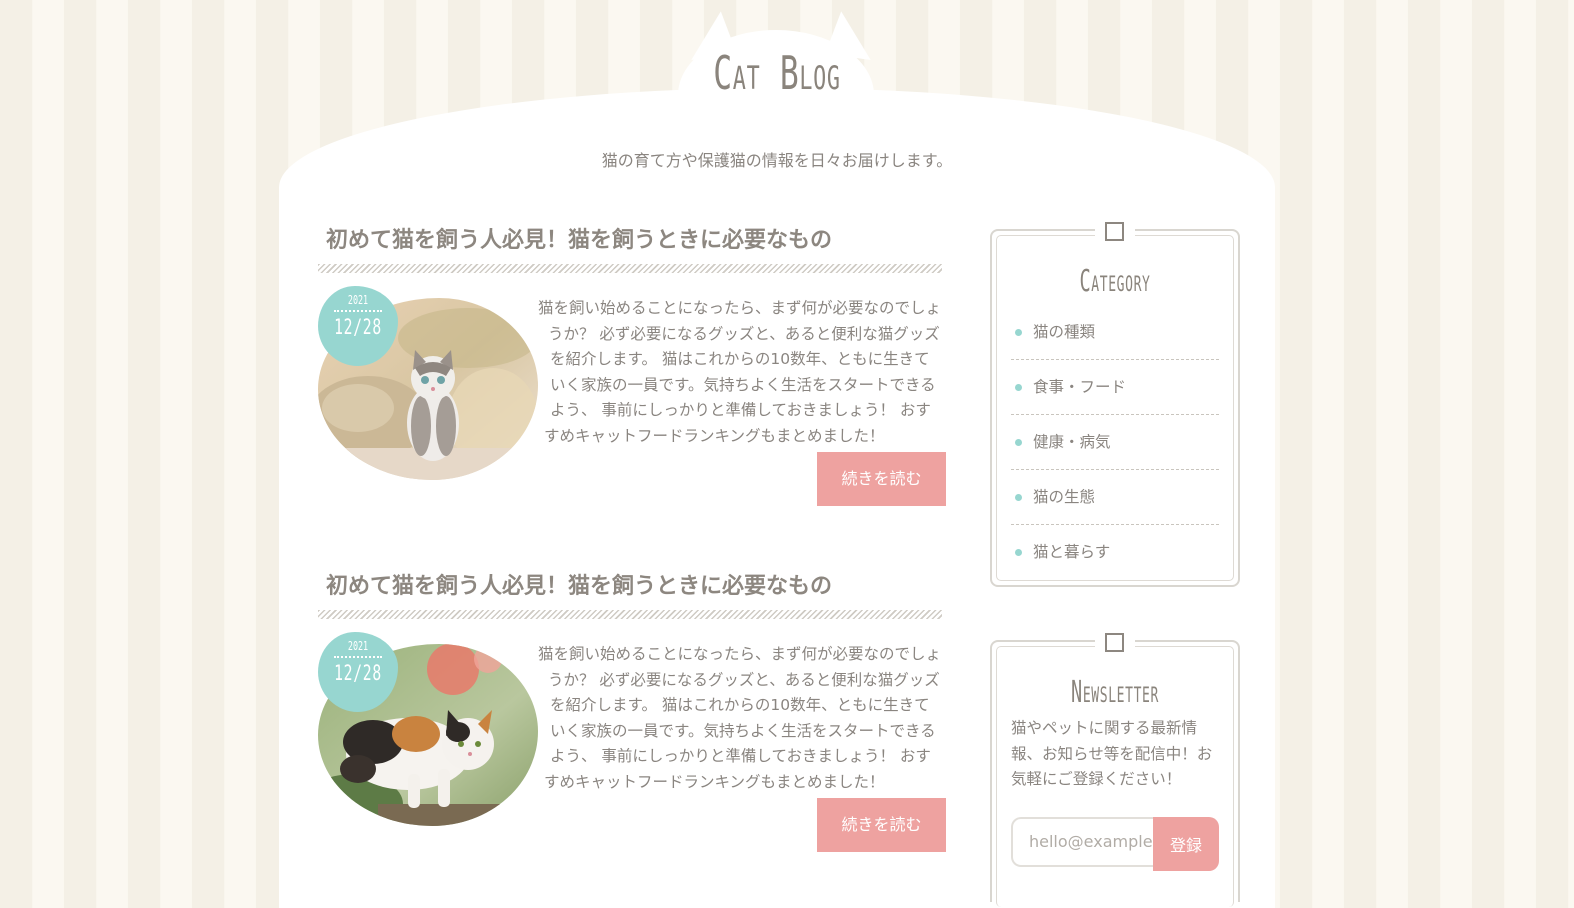 The width and height of the screenshot is (1574, 908). I want to click on category-widget: Category 猫の種類 食事・フード 健康・病気 猫の生態 猫と暮らす, so click(1115, 404).